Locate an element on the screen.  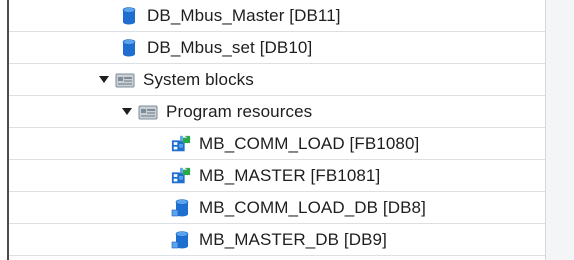
tree-item-content: System blocks is located at coordinates (175, 79).